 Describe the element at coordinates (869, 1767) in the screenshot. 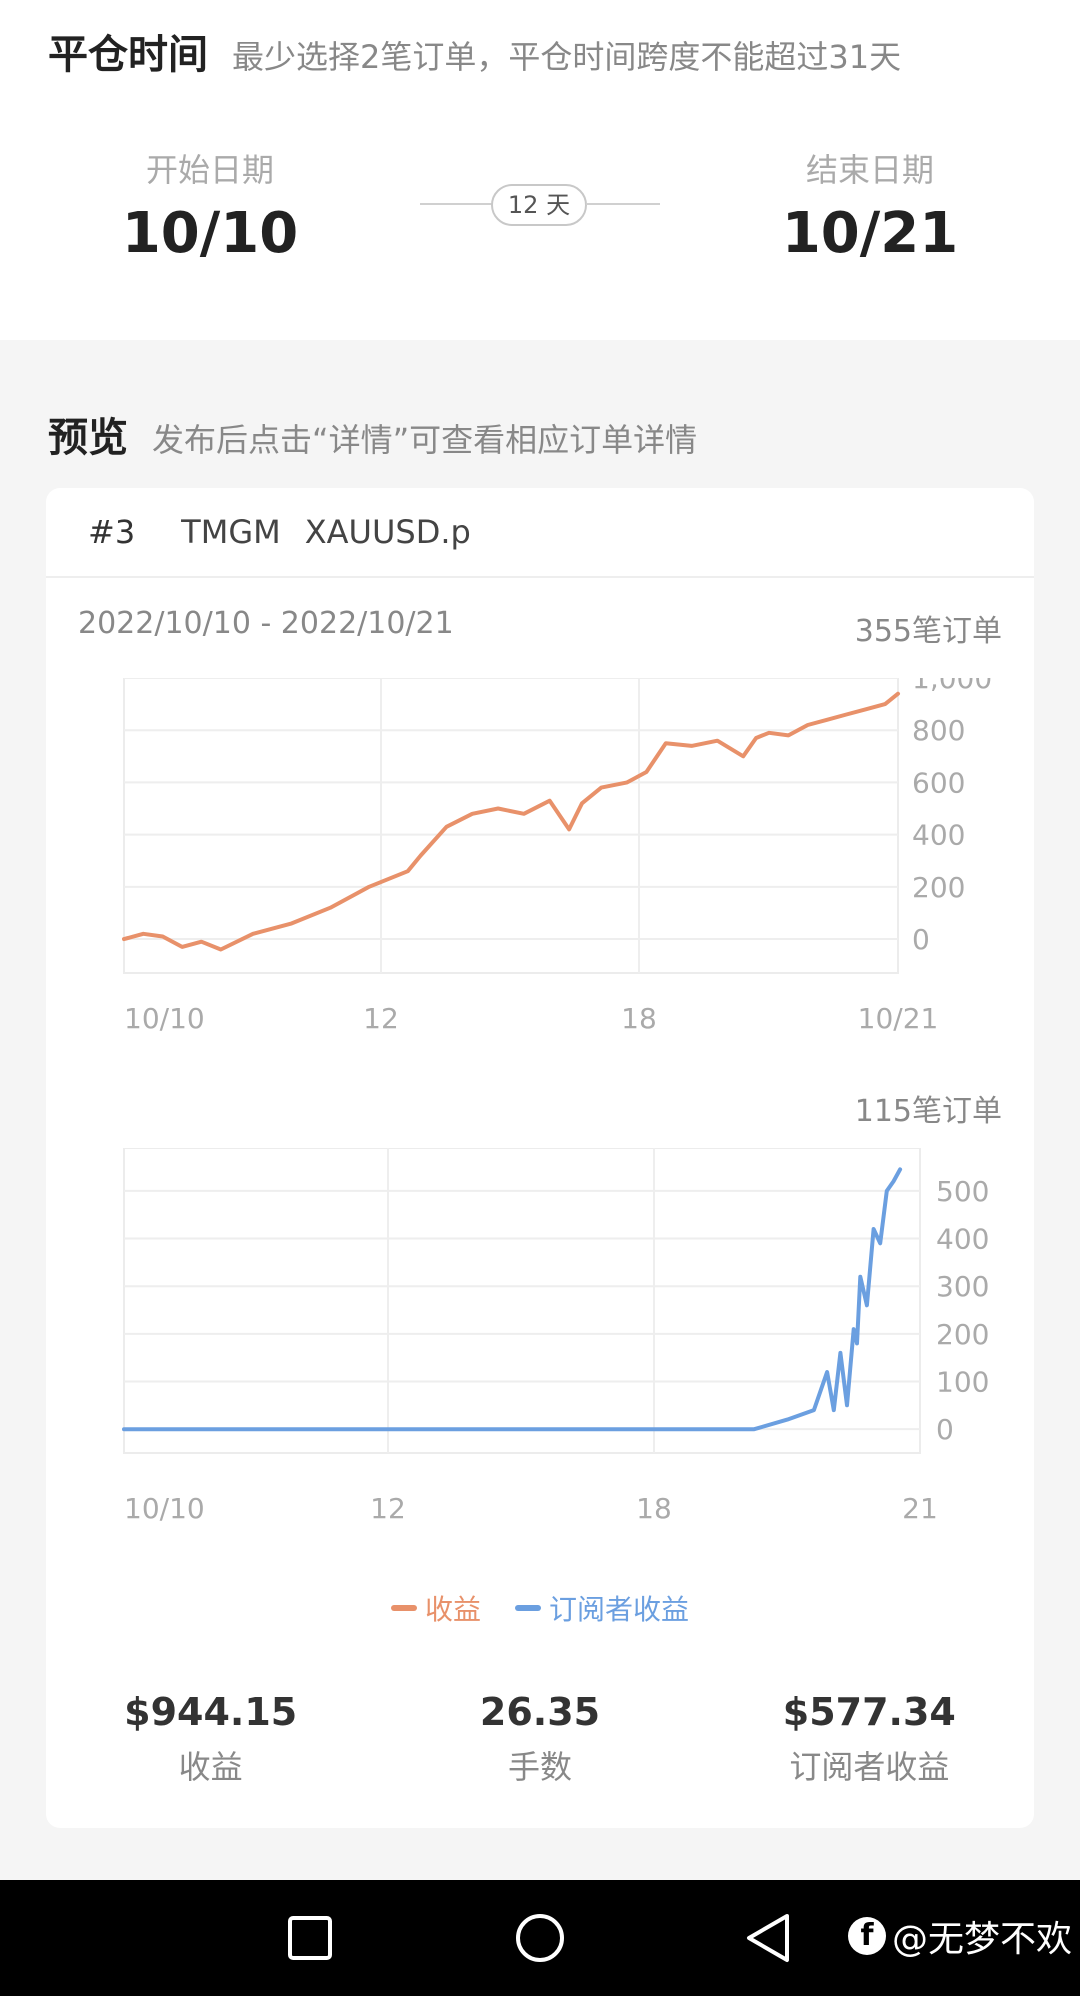

I see `stat-subscriber-label: 订阅者收益` at that location.